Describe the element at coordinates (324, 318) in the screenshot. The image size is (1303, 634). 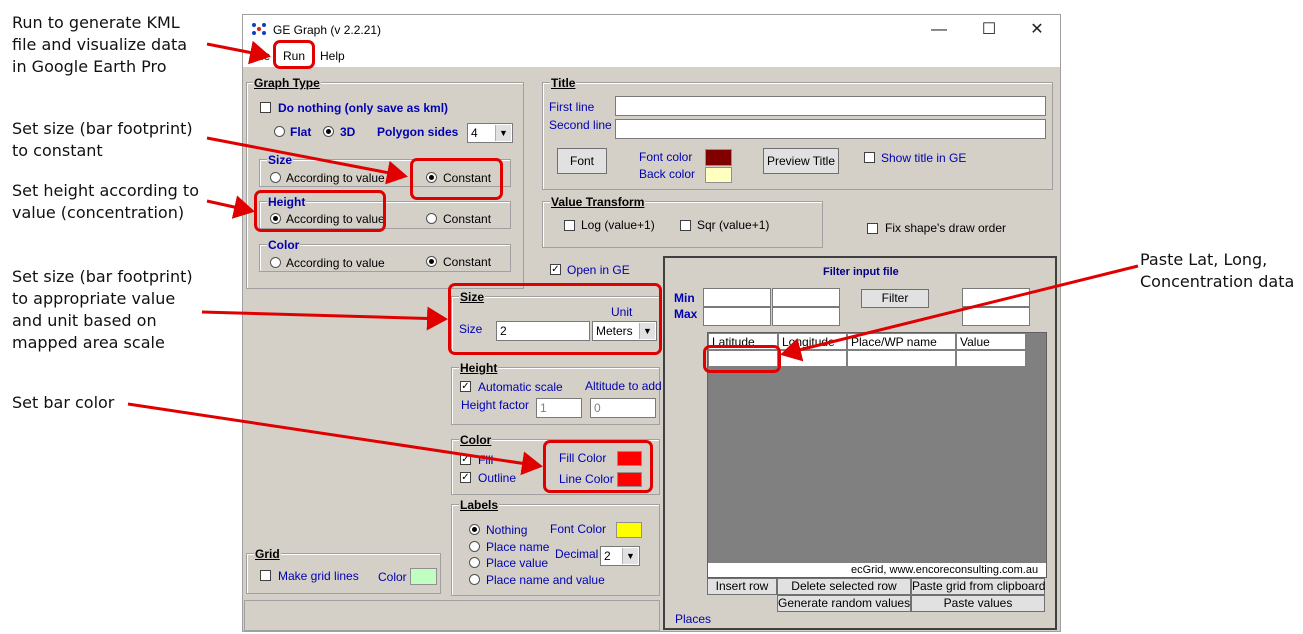
I see `arrow-size-unit` at that location.